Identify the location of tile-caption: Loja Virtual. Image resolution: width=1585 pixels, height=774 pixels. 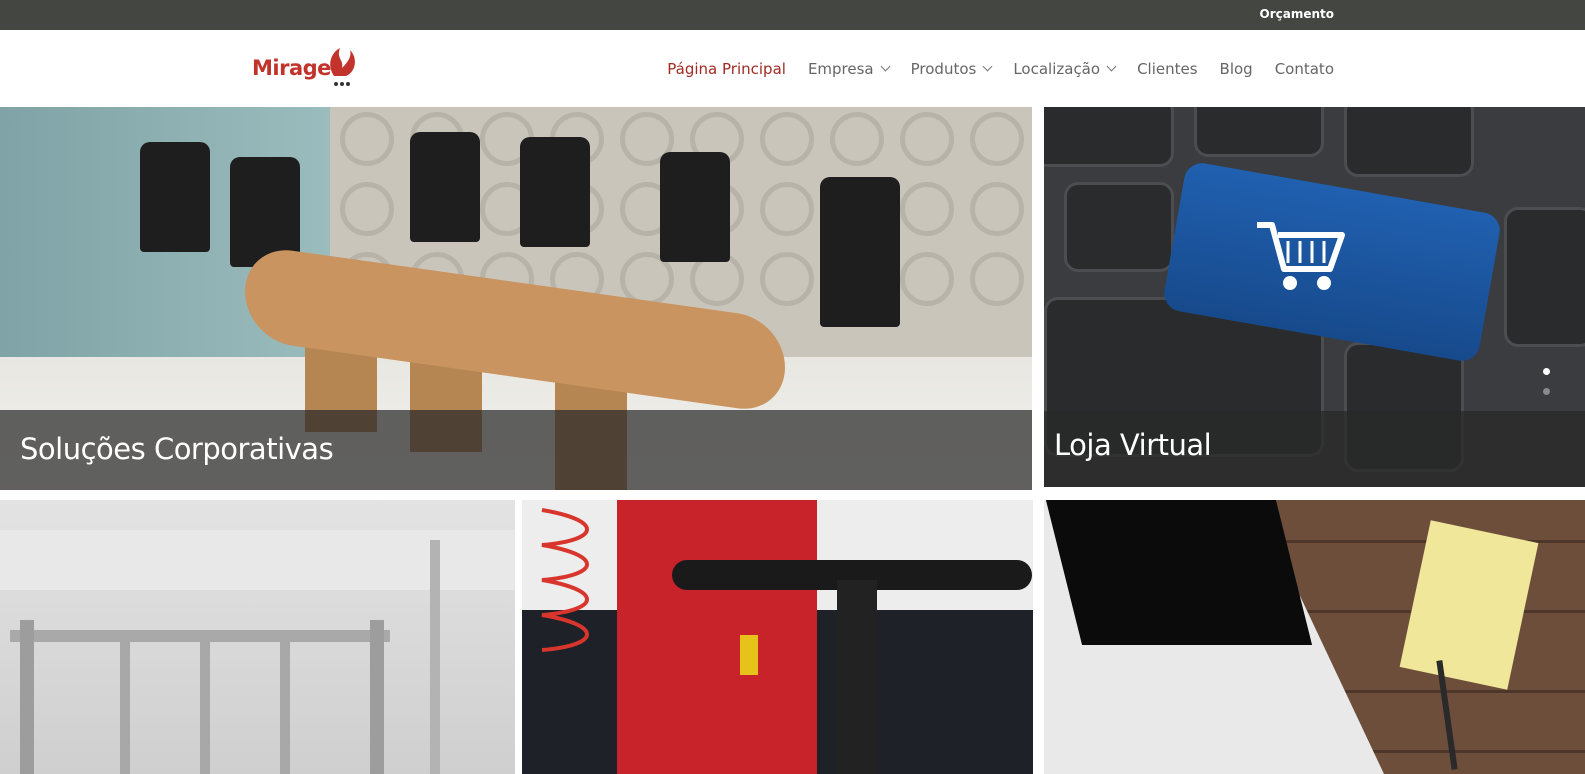
(1133, 445).